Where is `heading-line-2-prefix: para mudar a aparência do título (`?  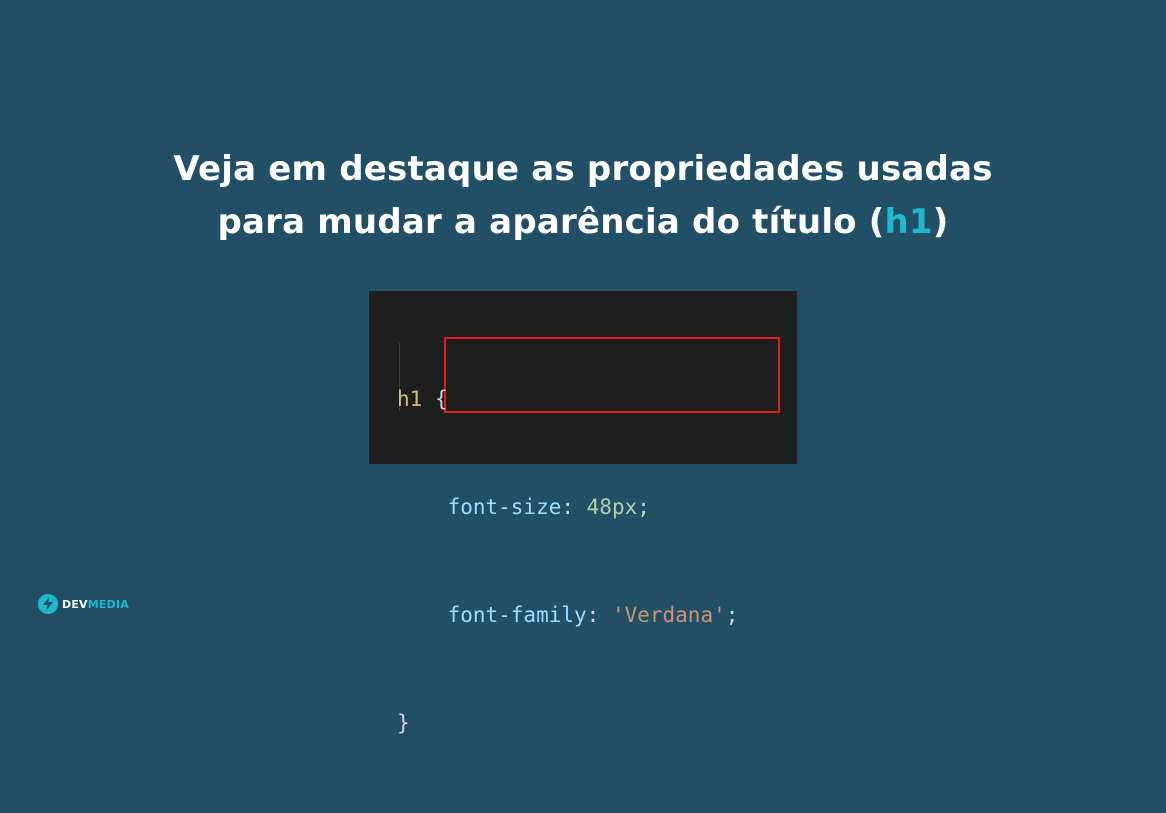 heading-line-2-prefix: para mudar a aparência do título ( is located at coordinates (551, 222).